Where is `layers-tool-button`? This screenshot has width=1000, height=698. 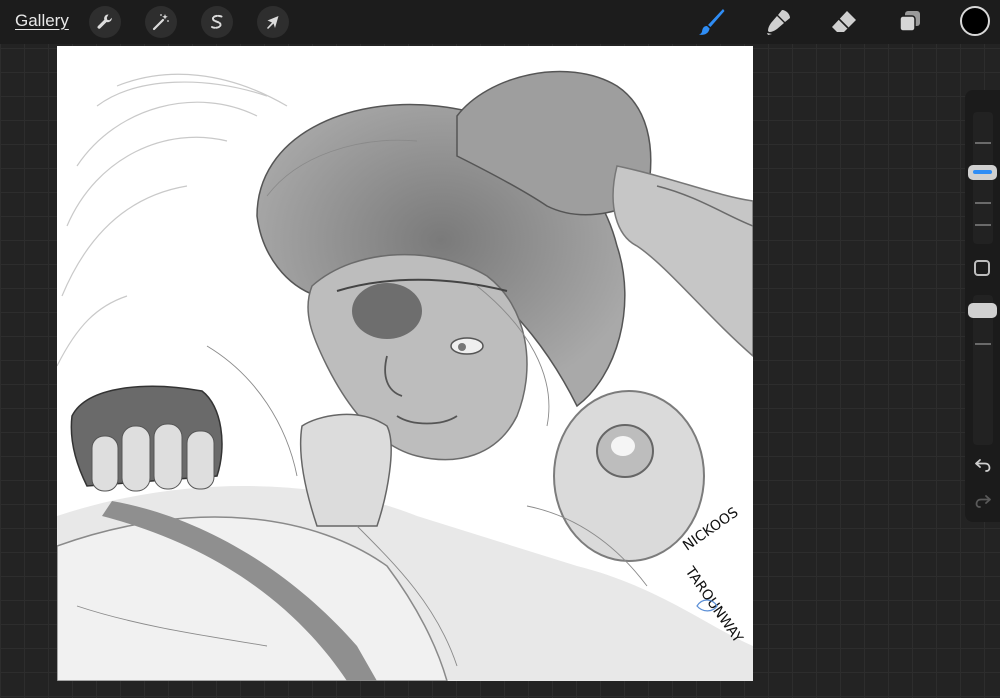 layers-tool-button is located at coordinates (910, 22).